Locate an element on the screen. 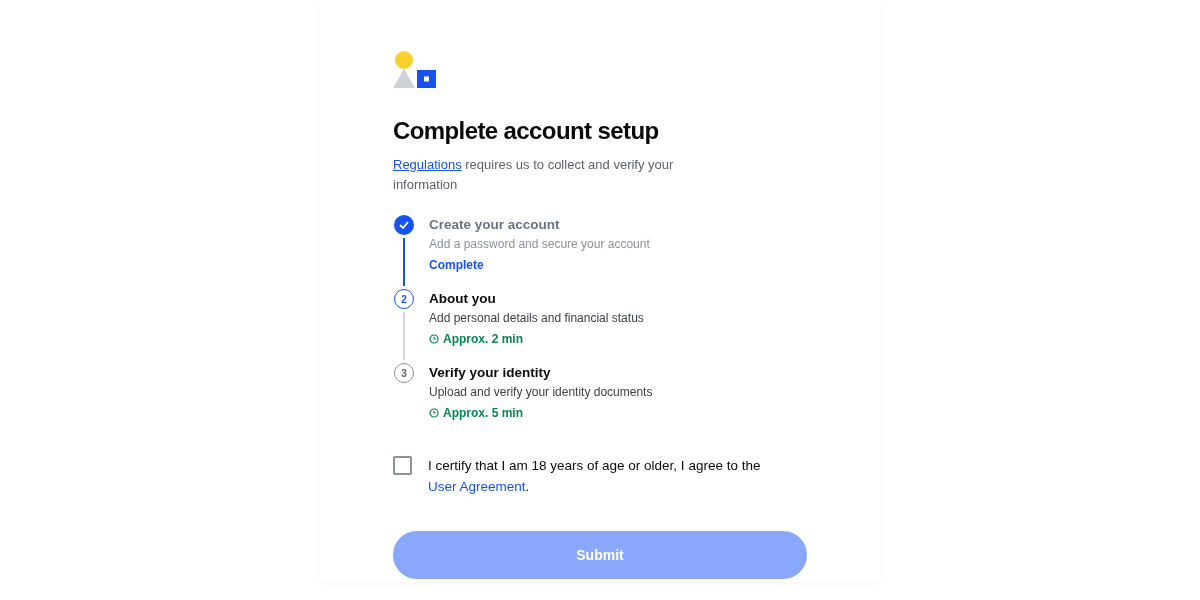  agreement-checkbox is located at coordinates (402, 465).